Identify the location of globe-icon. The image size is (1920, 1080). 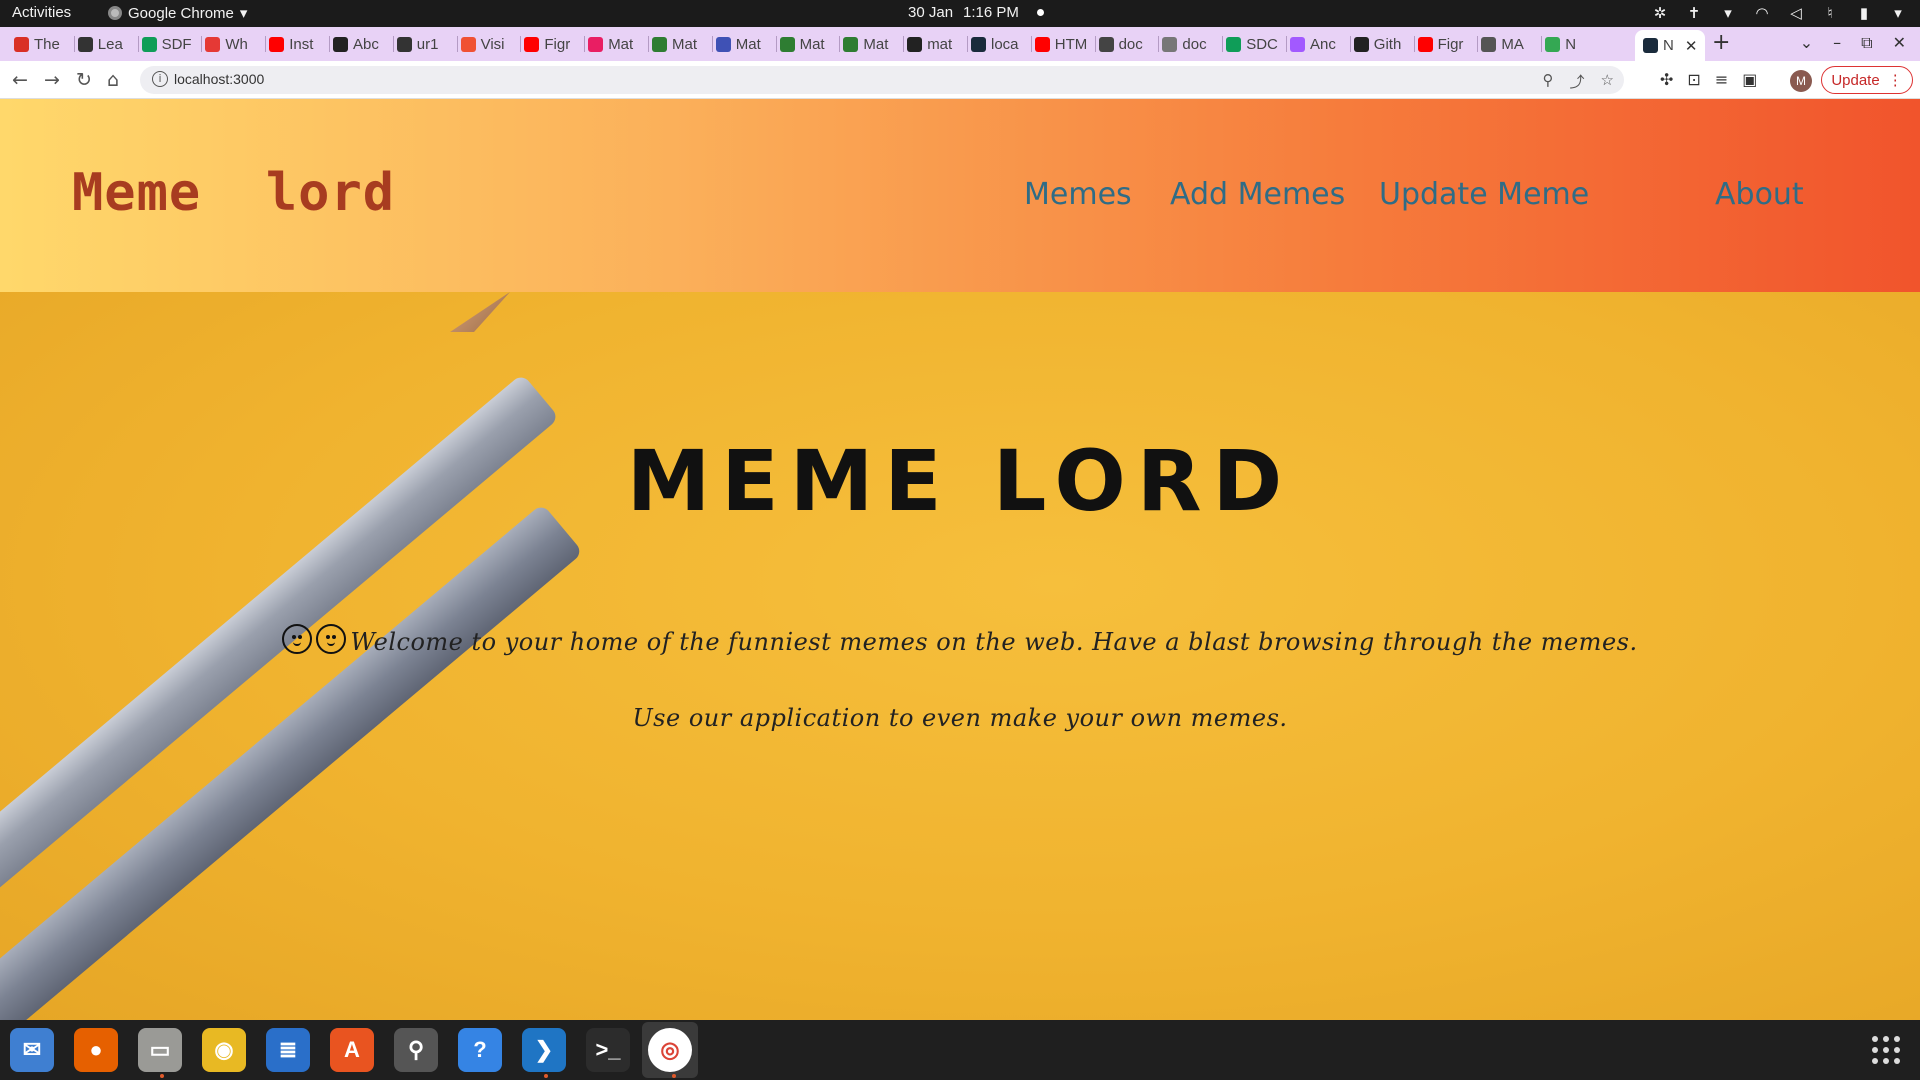
(1489, 44).